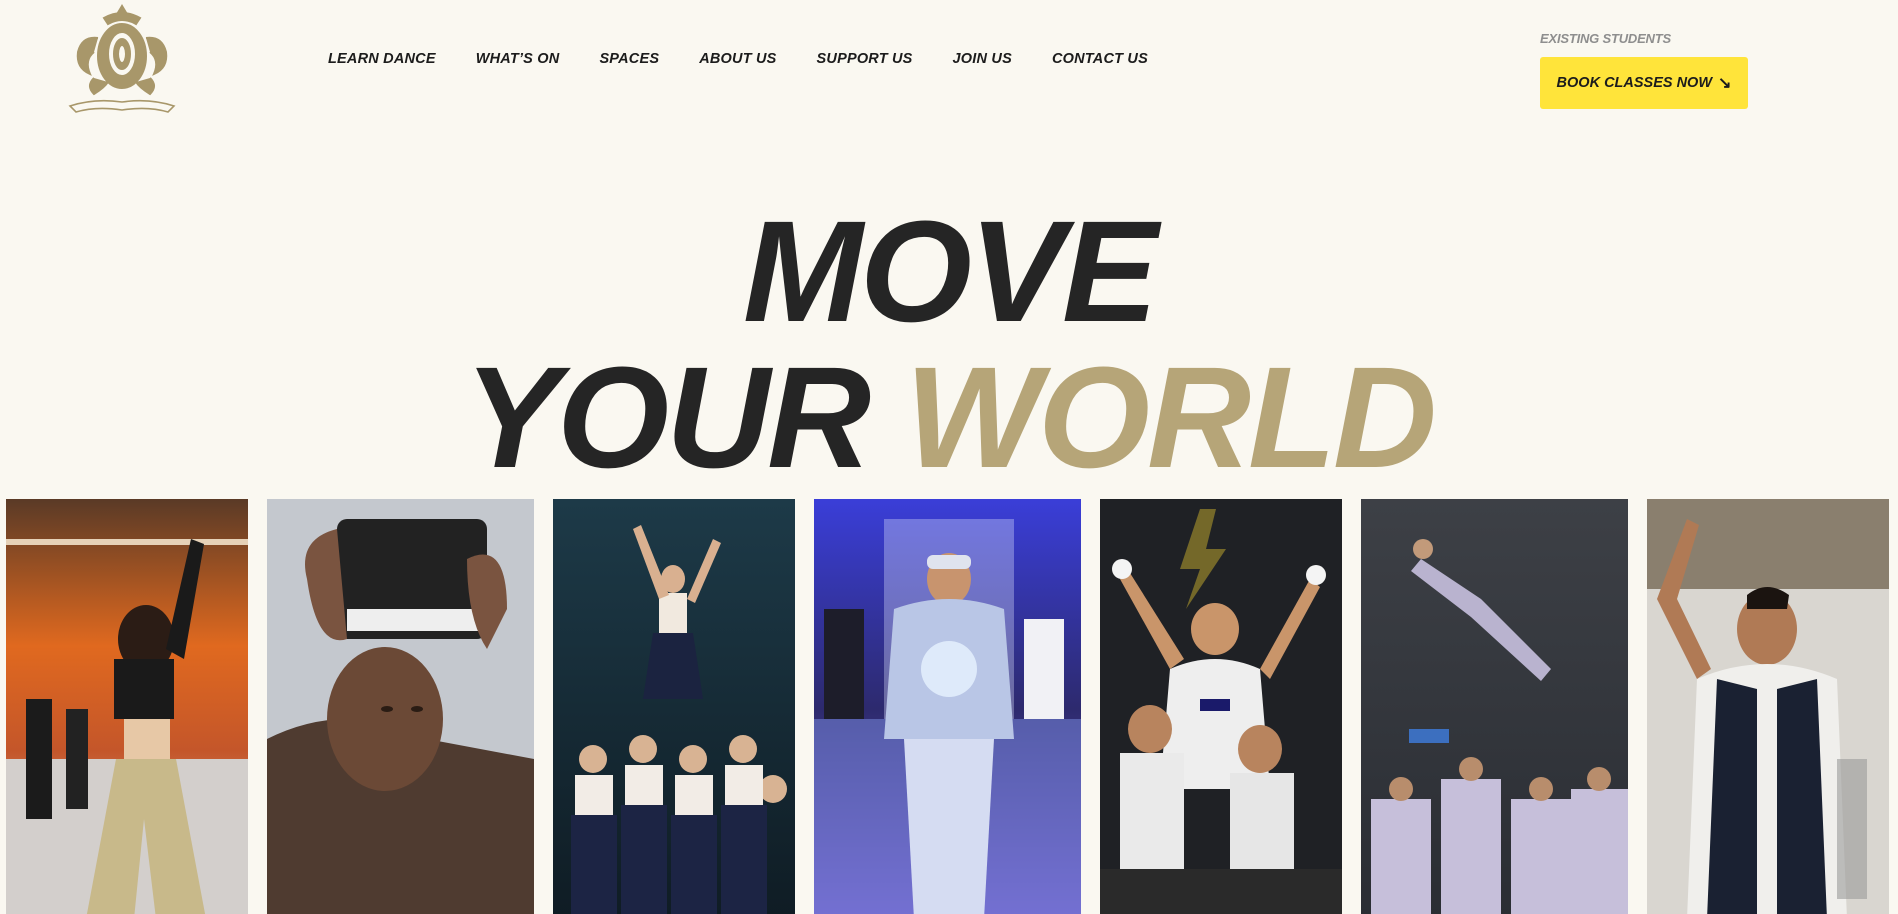 Image resolution: width=1898 pixels, height=914 pixels. I want to click on nav-support-us: SUPPORT US, so click(865, 59).